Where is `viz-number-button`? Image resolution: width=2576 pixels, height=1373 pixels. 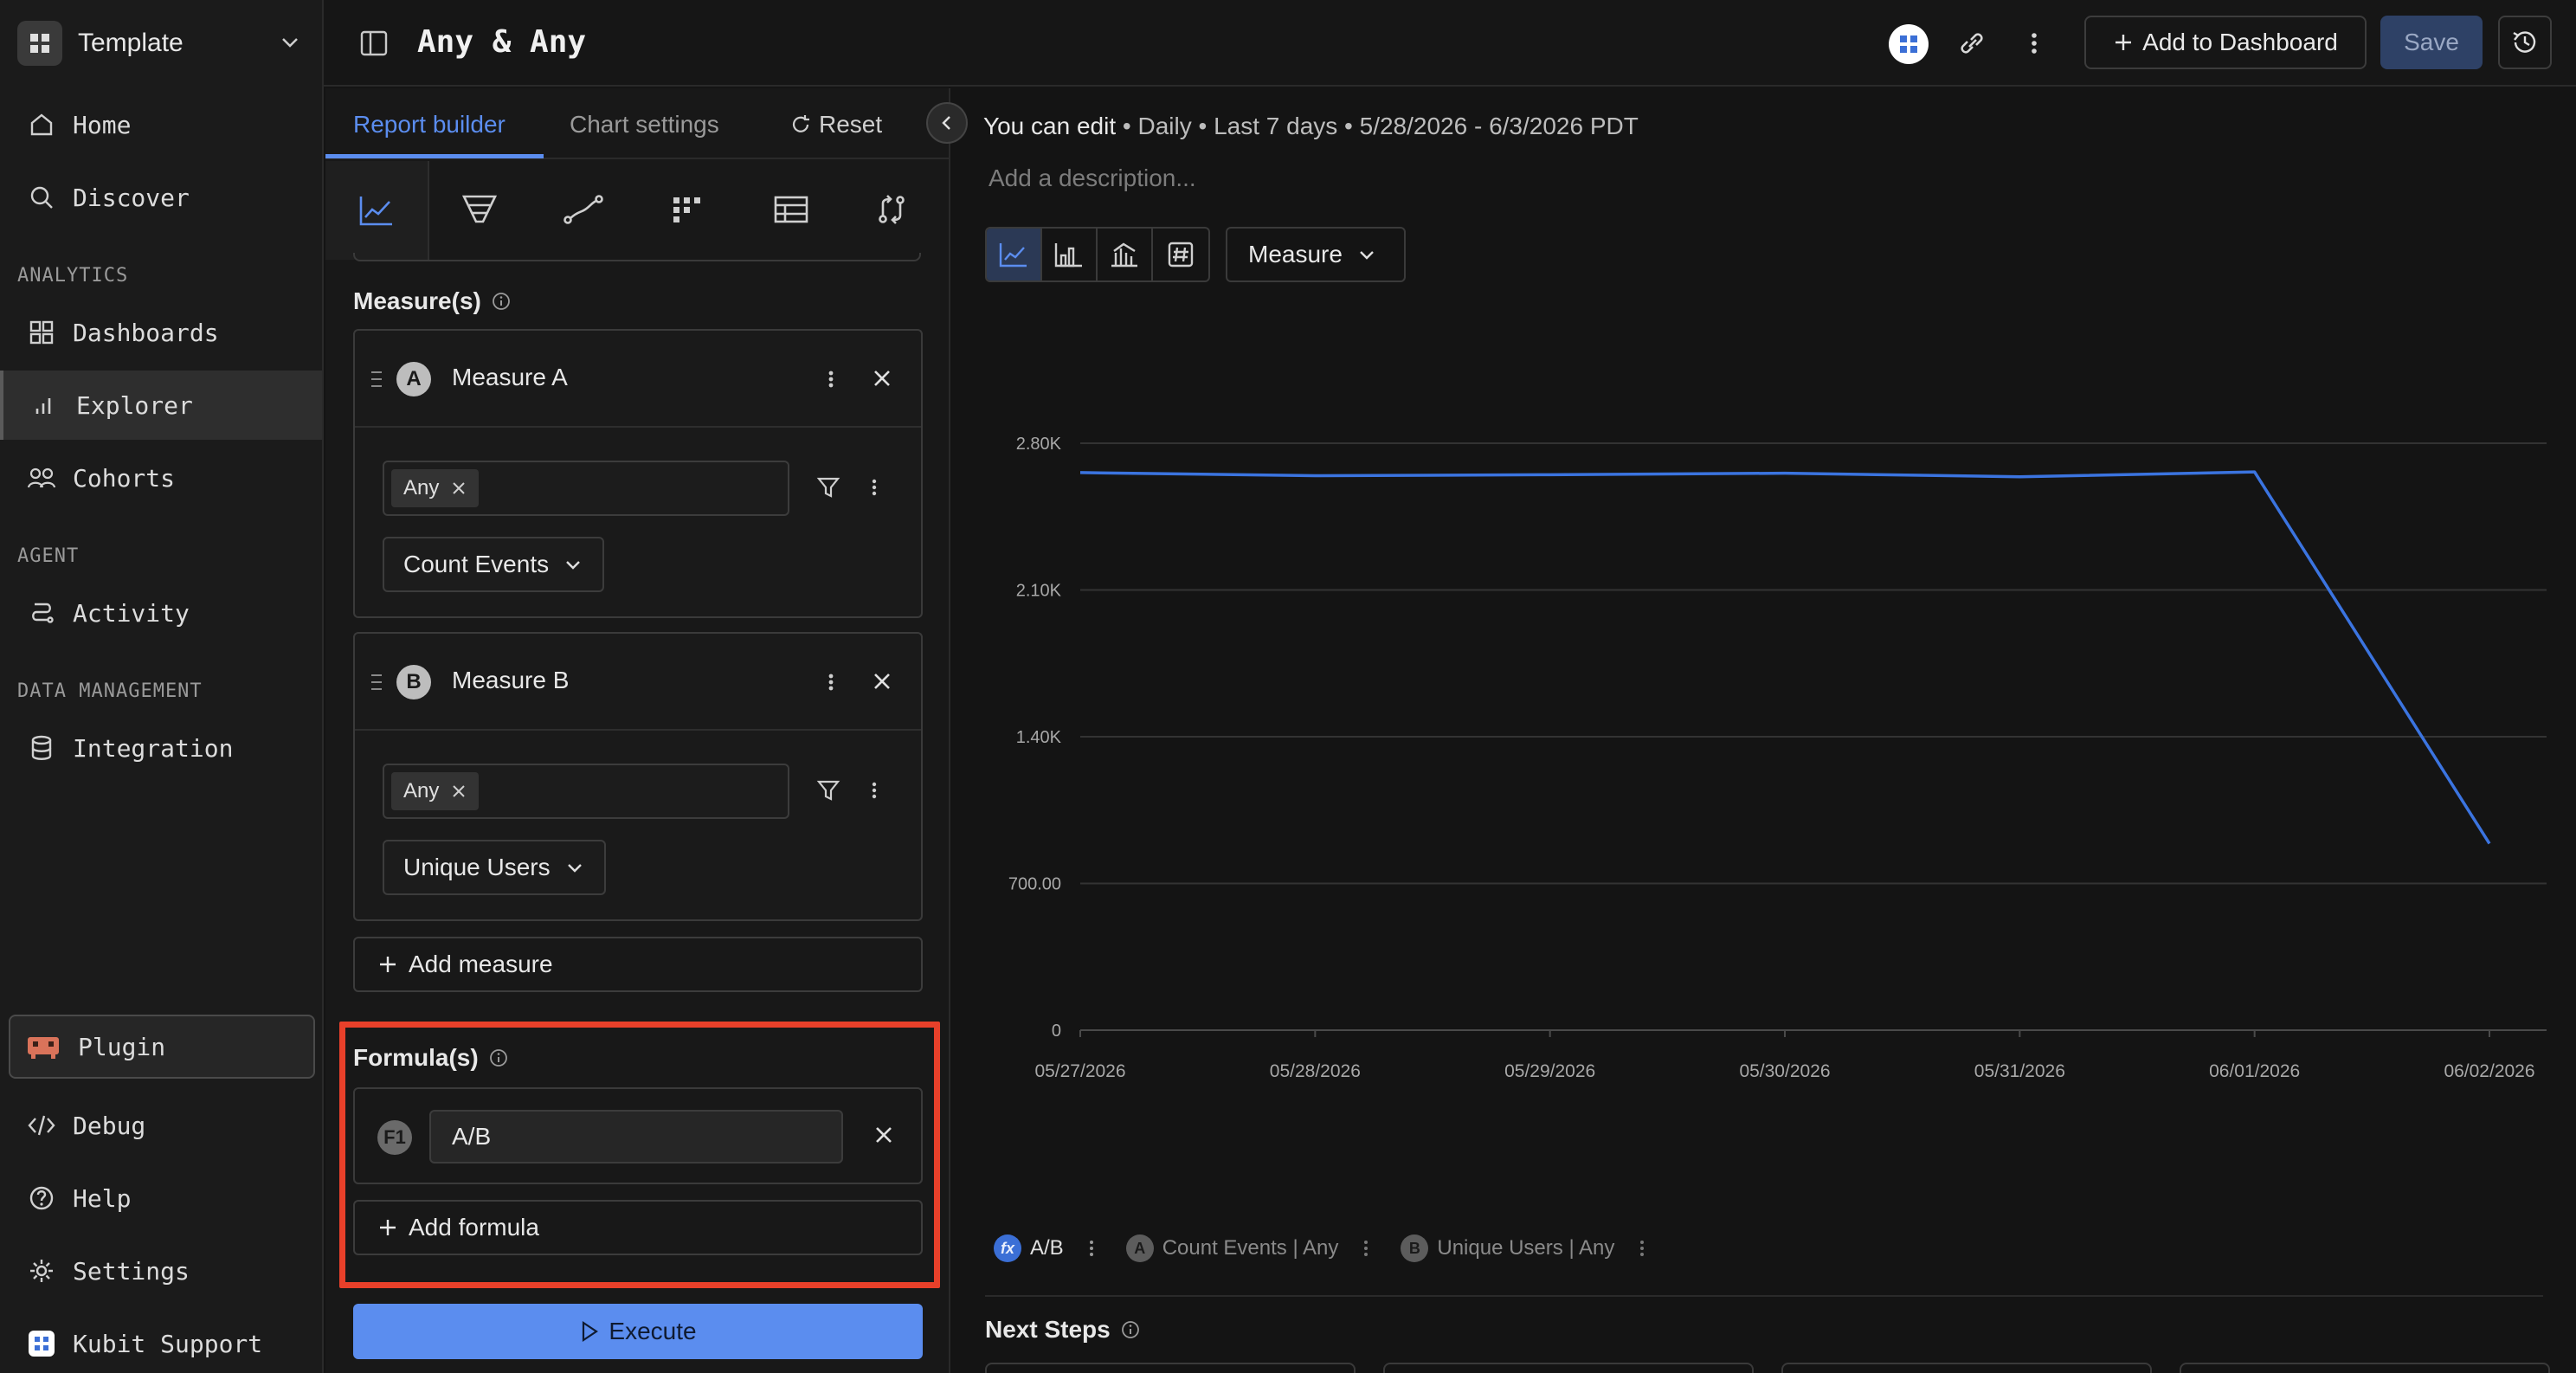
viz-number-button is located at coordinates (1180, 254).